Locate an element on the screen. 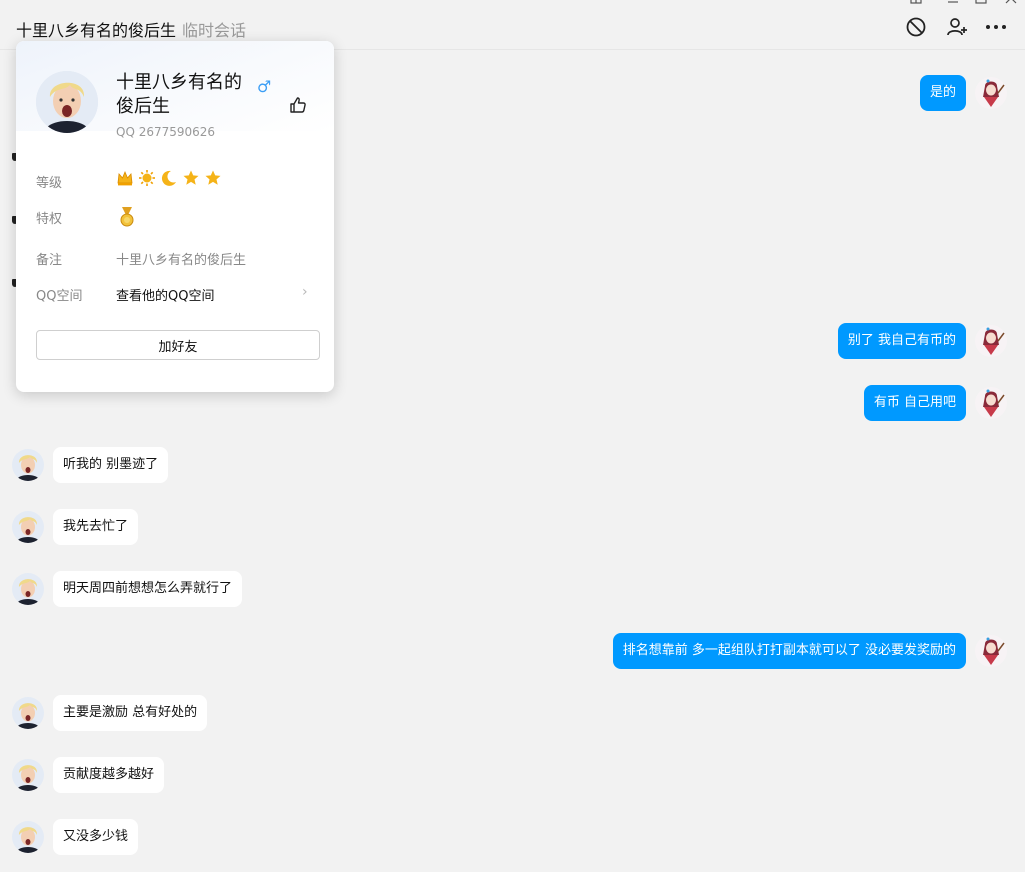  chevron-right-icon: › is located at coordinates (305, 292).